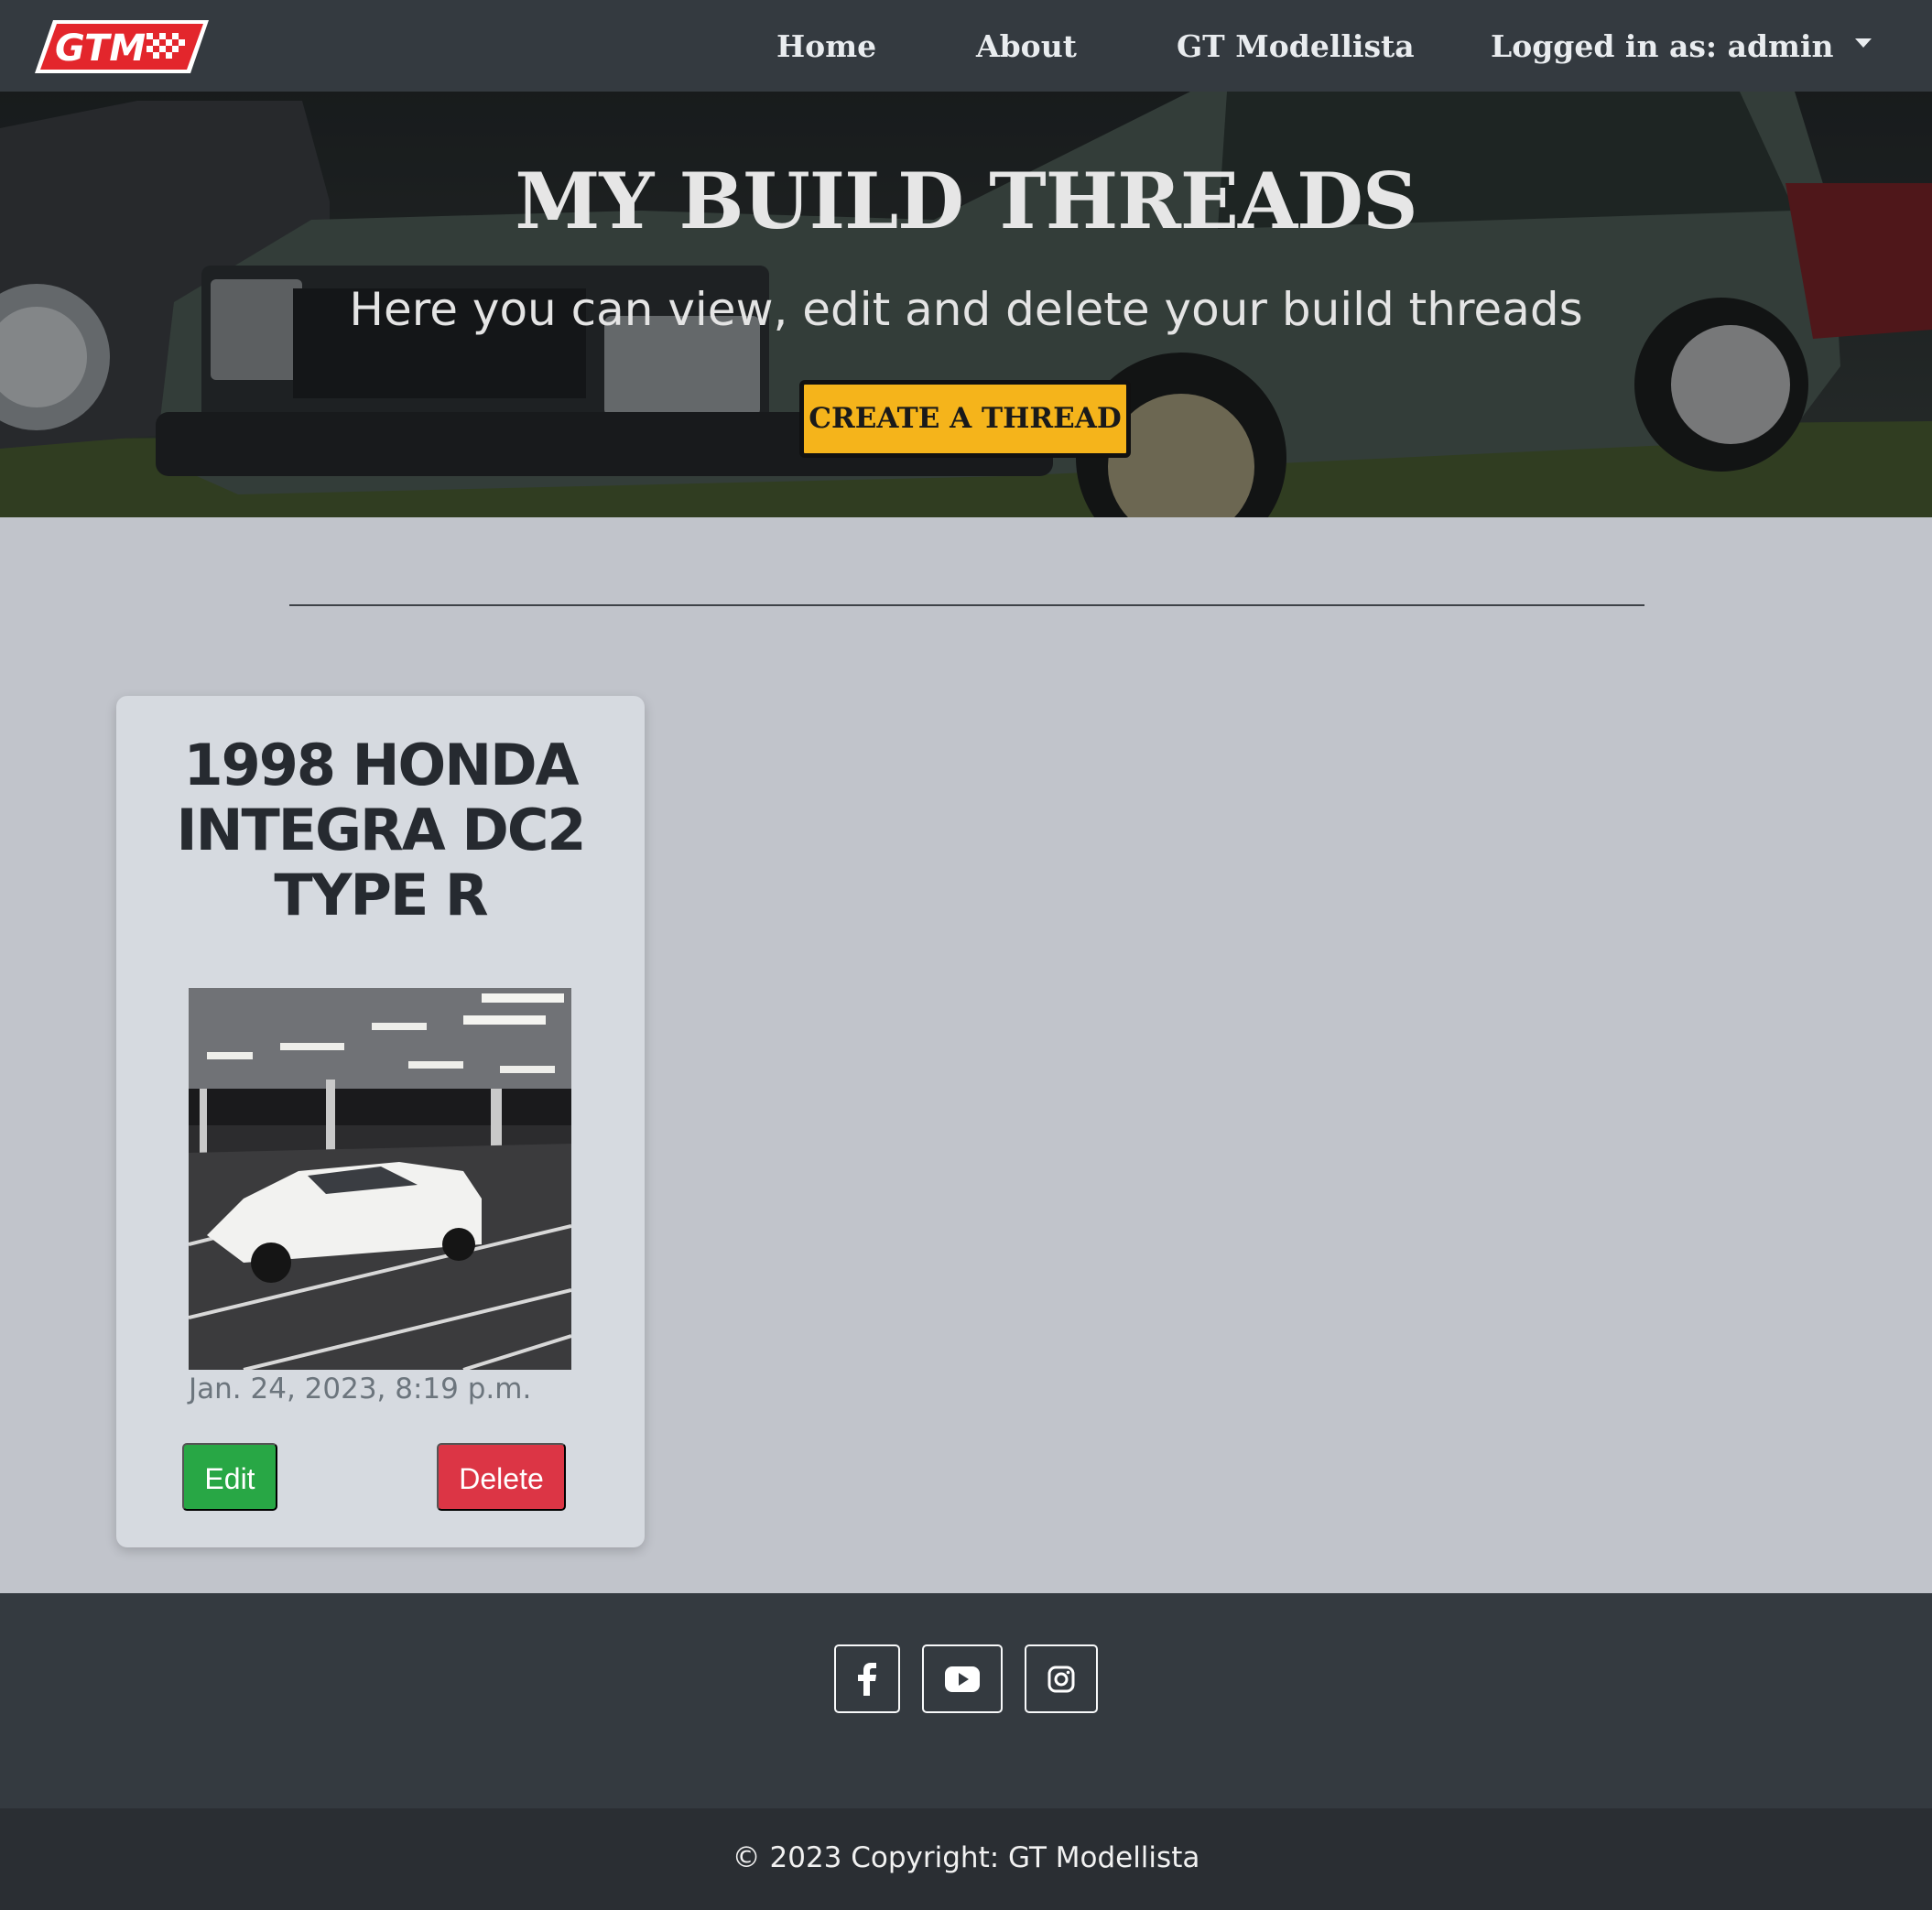 Image resolution: width=1932 pixels, height=1910 pixels. What do you see at coordinates (966, 201) in the screenshot?
I see `page-title: MY BUILD THREADS` at bounding box center [966, 201].